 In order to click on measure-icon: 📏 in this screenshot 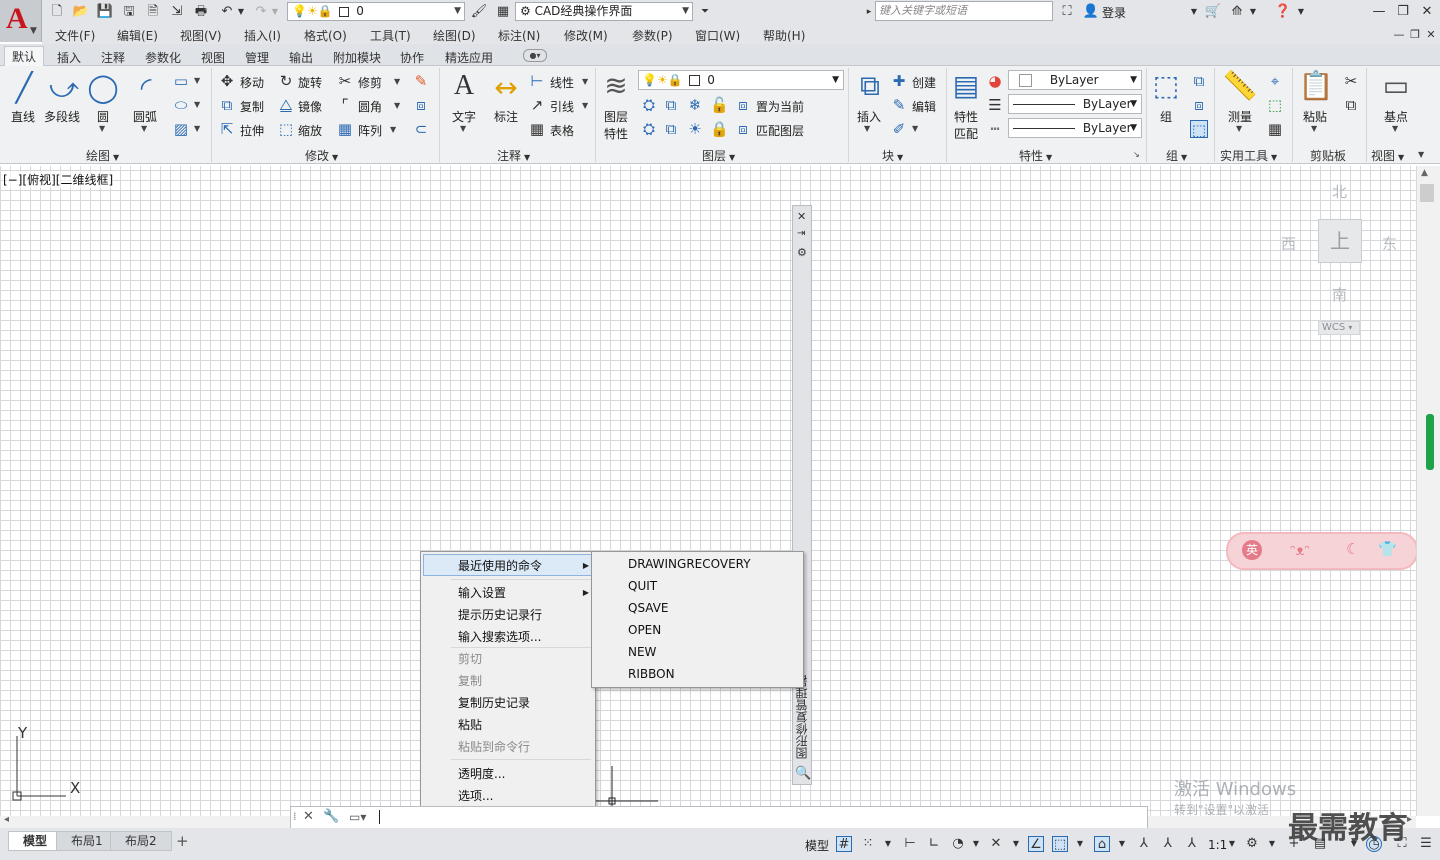, I will do `click(1240, 86)`.